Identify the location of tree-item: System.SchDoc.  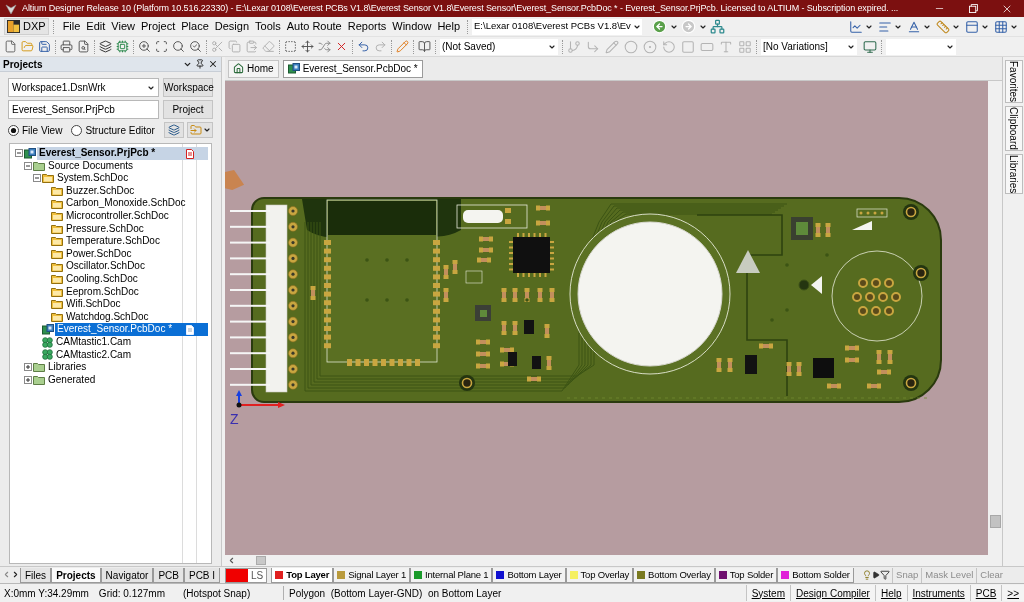
(131, 178).